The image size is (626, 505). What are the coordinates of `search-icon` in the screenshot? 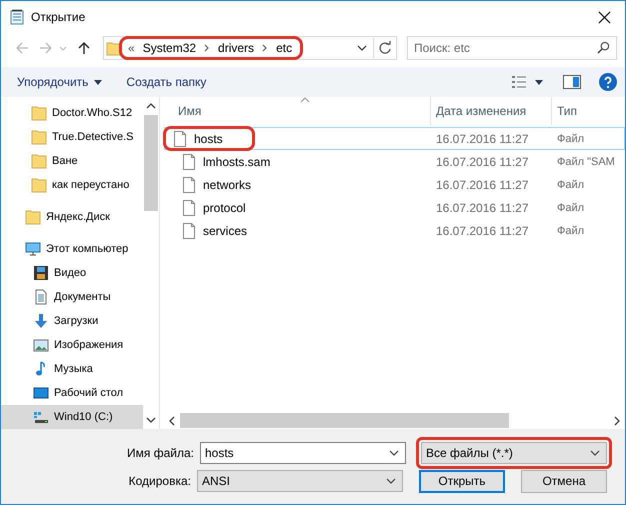 It's located at (603, 47).